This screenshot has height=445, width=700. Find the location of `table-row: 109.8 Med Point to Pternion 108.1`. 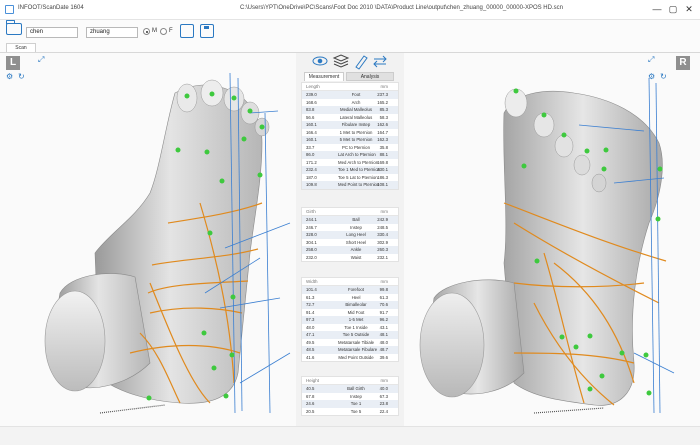

table-row: 109.8 Med Point to Pternion 108.1 is located at coordinates (350, 185).